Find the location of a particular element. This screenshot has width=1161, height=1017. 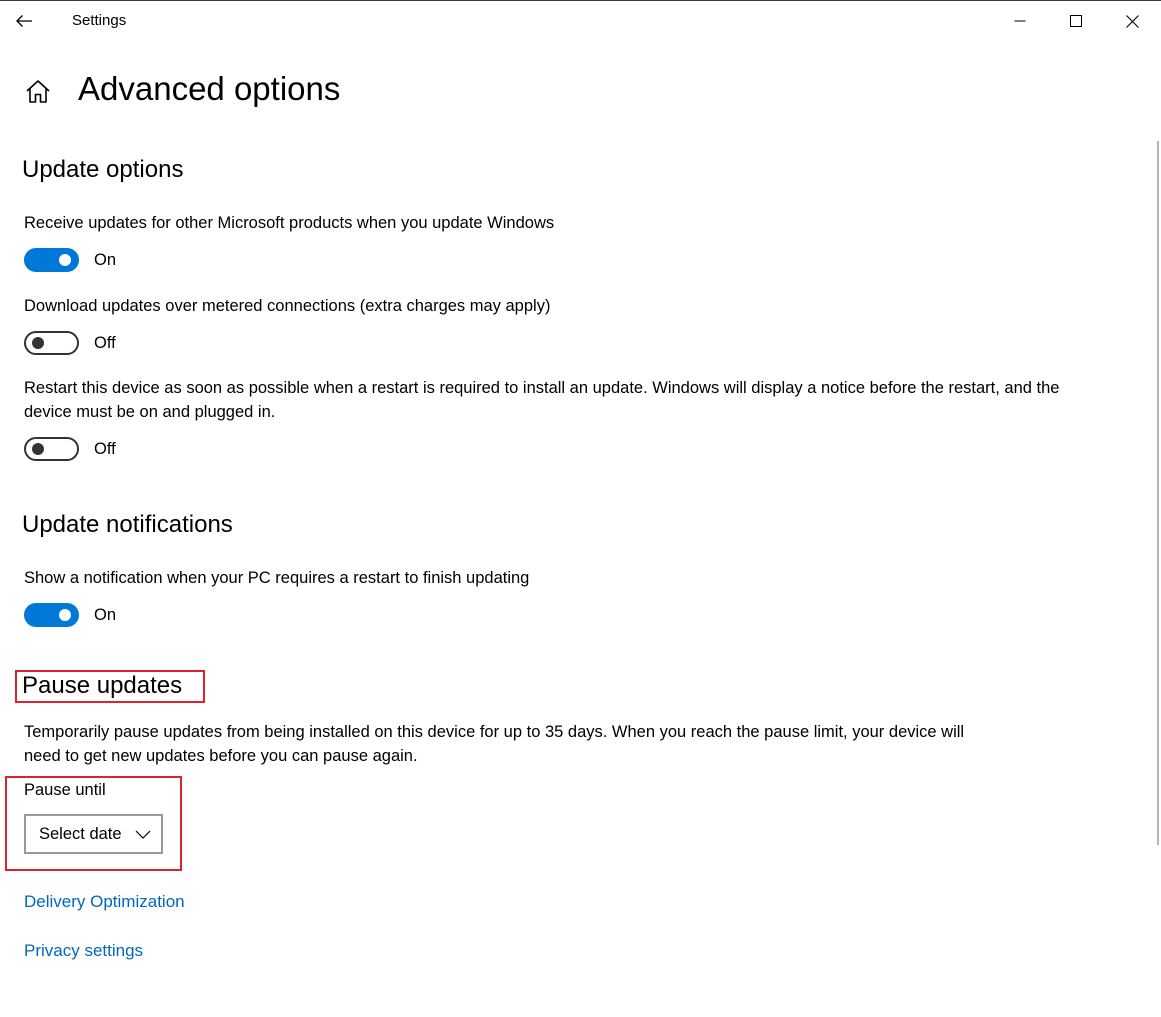

restart-notification-toggle-row: On is located at coordinates (70, 615).